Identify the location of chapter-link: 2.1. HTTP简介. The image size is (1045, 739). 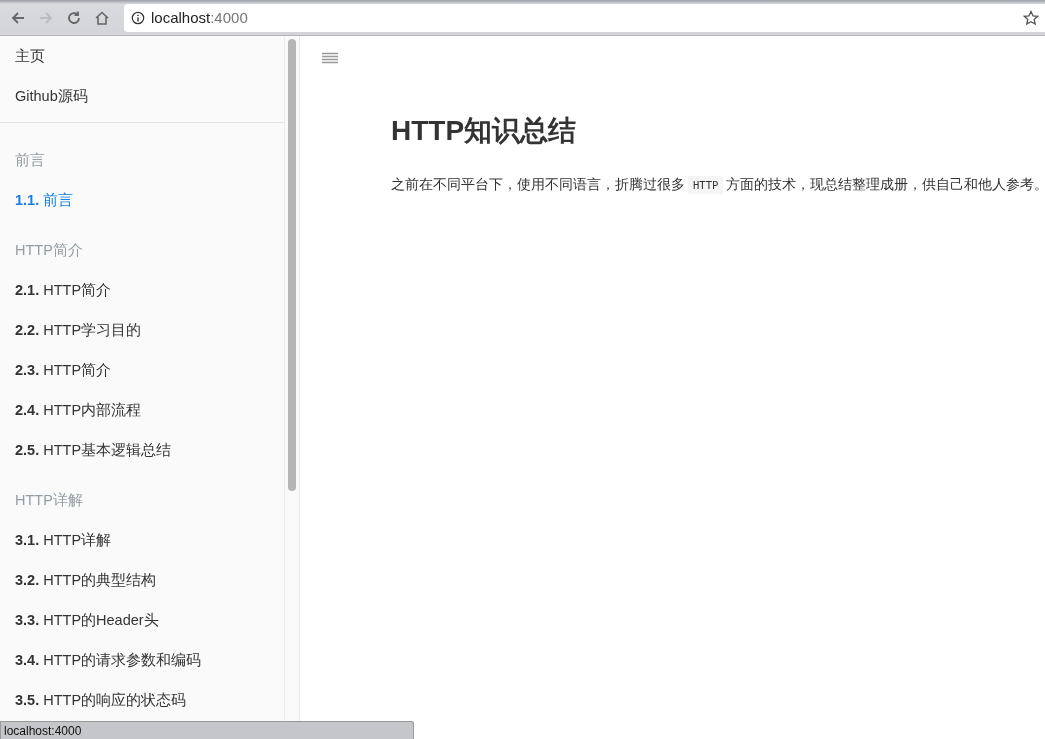
(63, 290).